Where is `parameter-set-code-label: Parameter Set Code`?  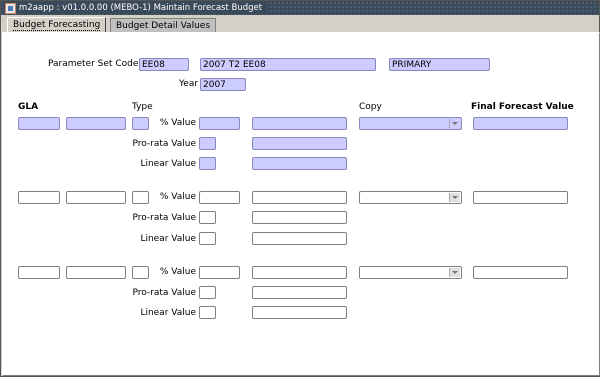
parameter-set-code-label: Parameter Set Code is located at coordinates (93, 64).